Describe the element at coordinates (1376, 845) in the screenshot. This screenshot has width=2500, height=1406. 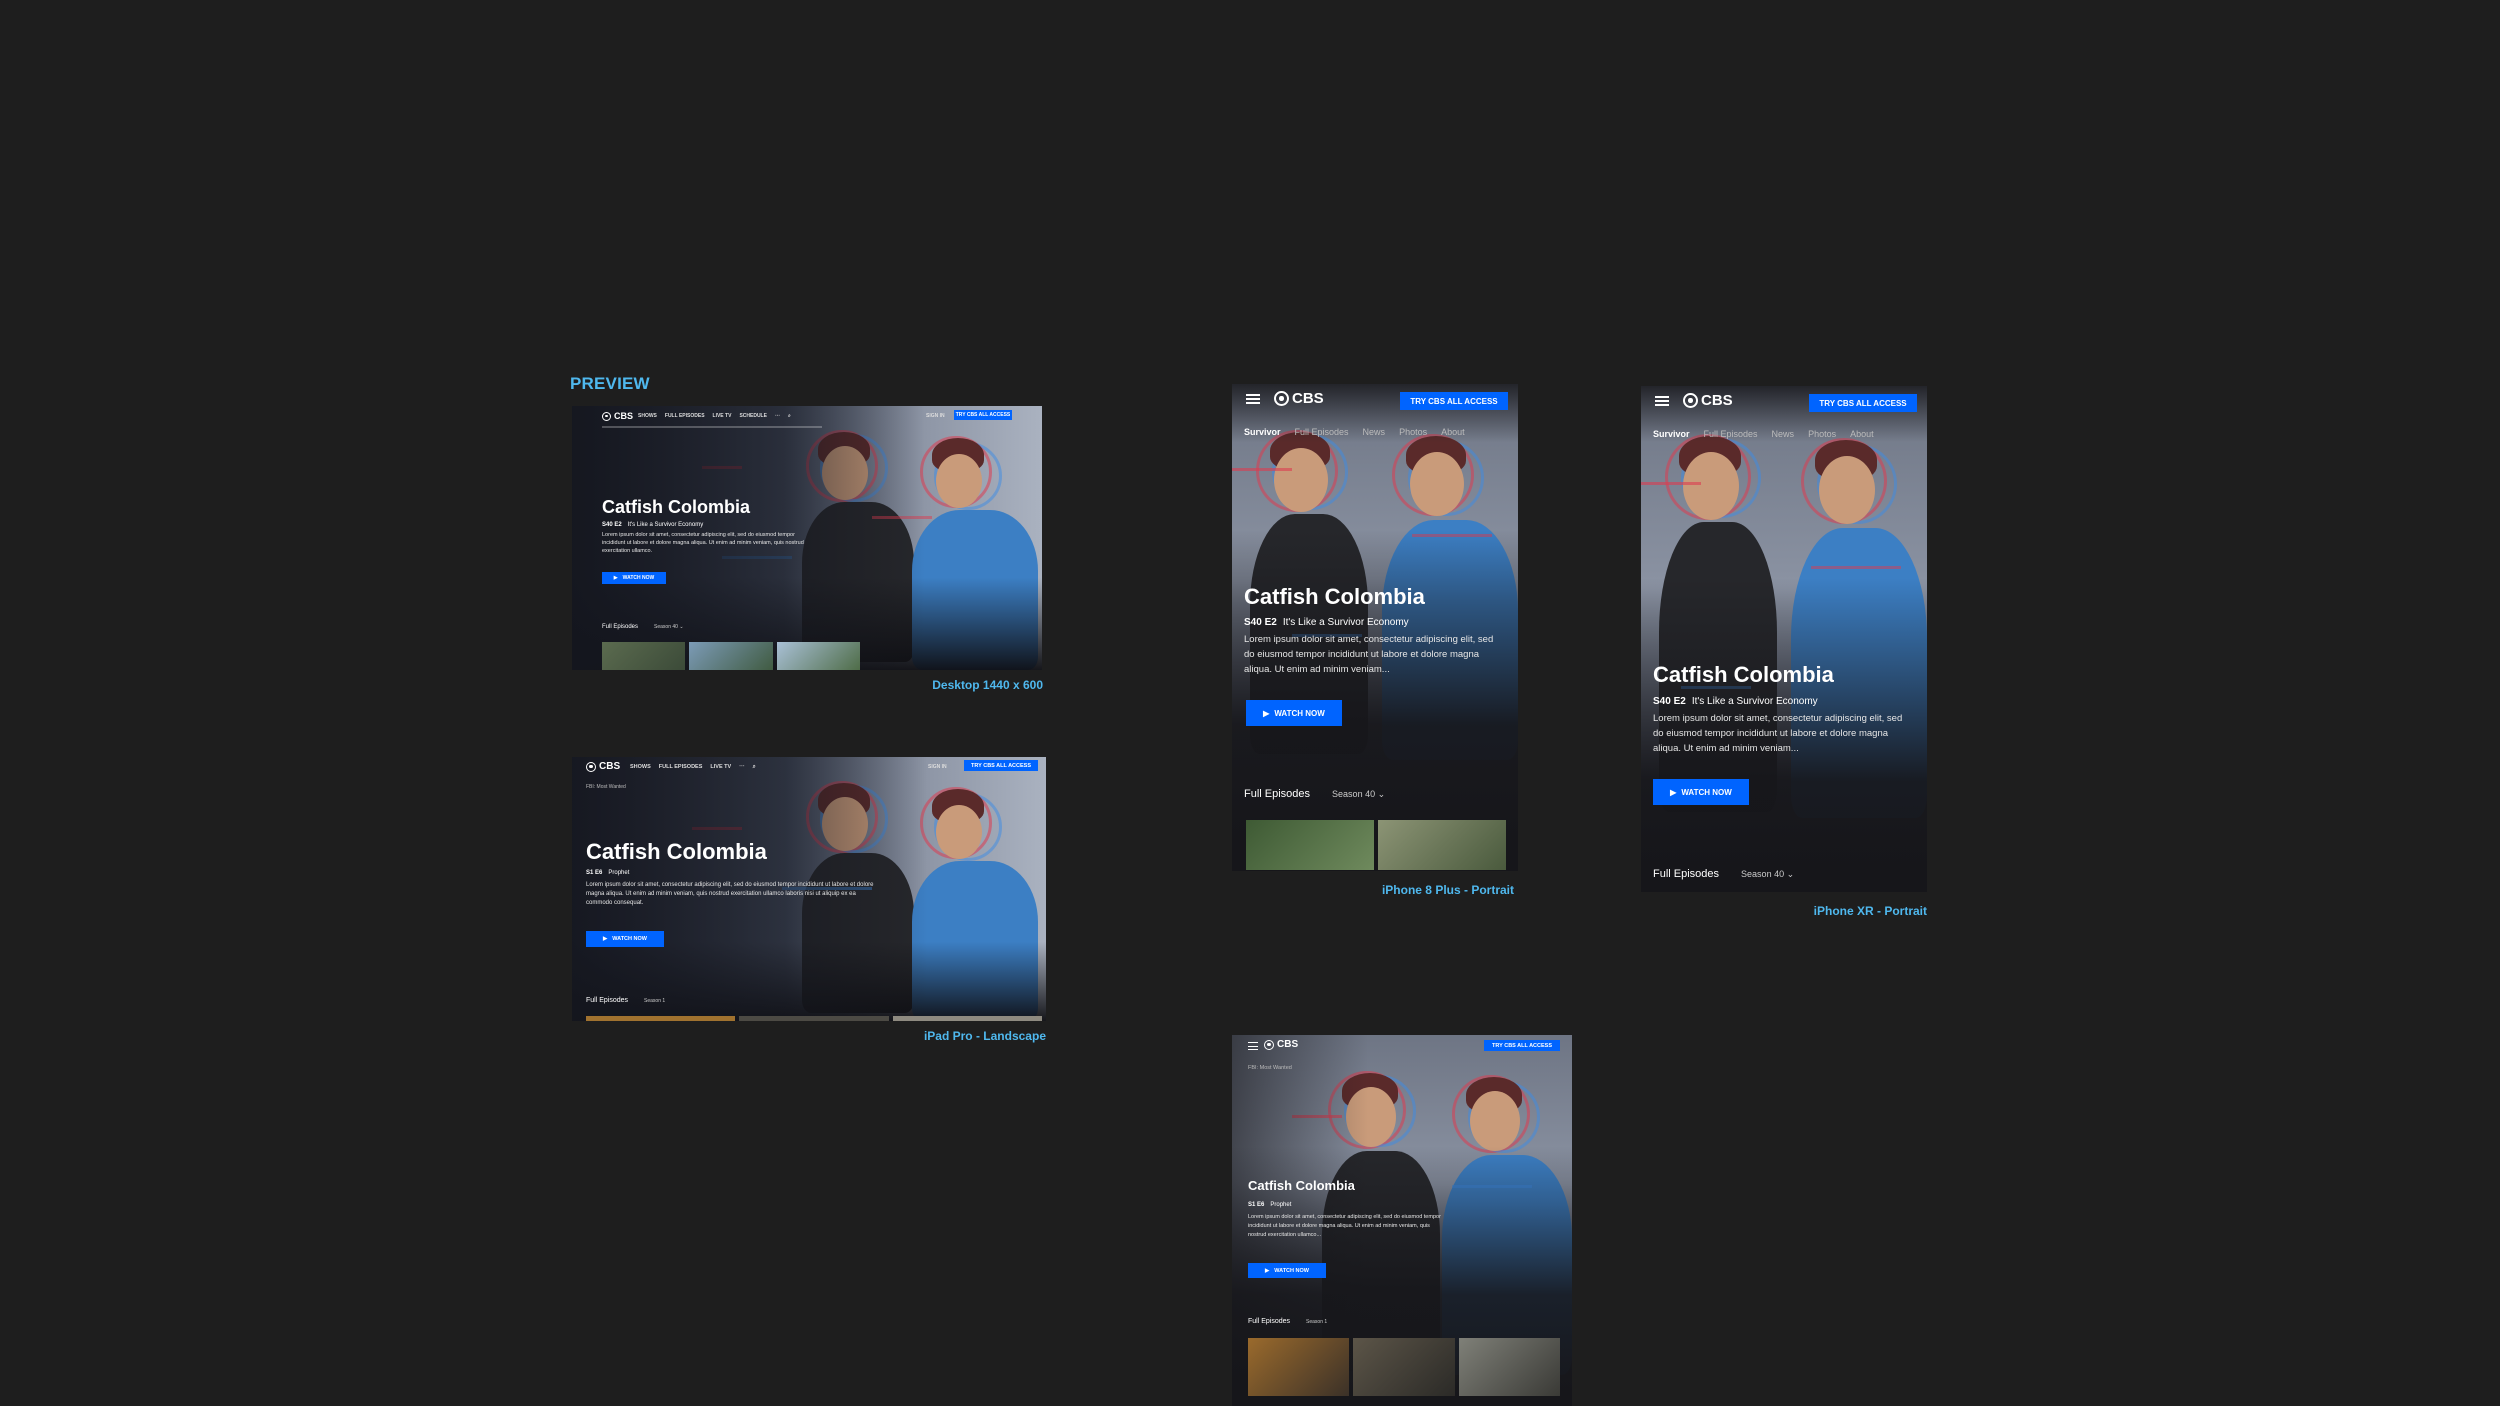
I see `episode-thumbnails` at that location.